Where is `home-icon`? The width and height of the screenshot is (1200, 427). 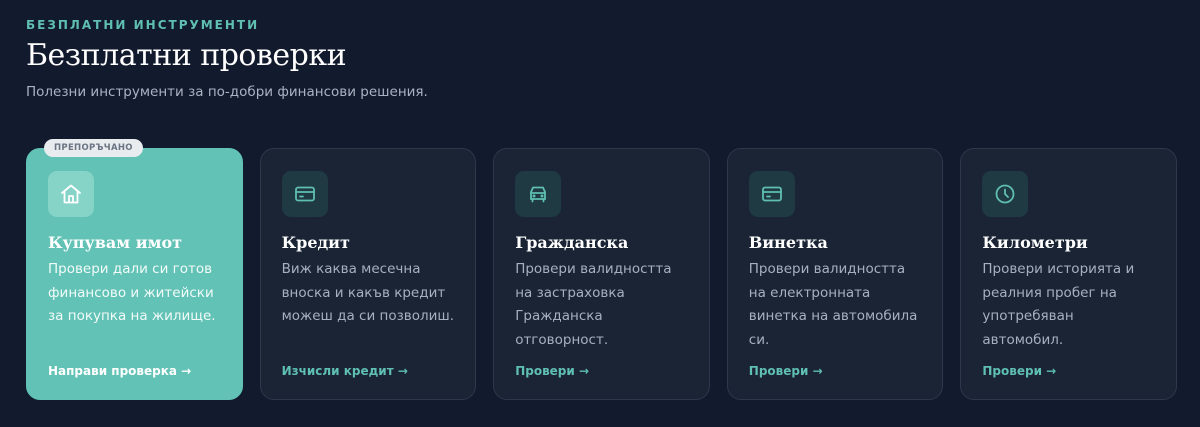
home-icon is located at coordinates (71, 194).